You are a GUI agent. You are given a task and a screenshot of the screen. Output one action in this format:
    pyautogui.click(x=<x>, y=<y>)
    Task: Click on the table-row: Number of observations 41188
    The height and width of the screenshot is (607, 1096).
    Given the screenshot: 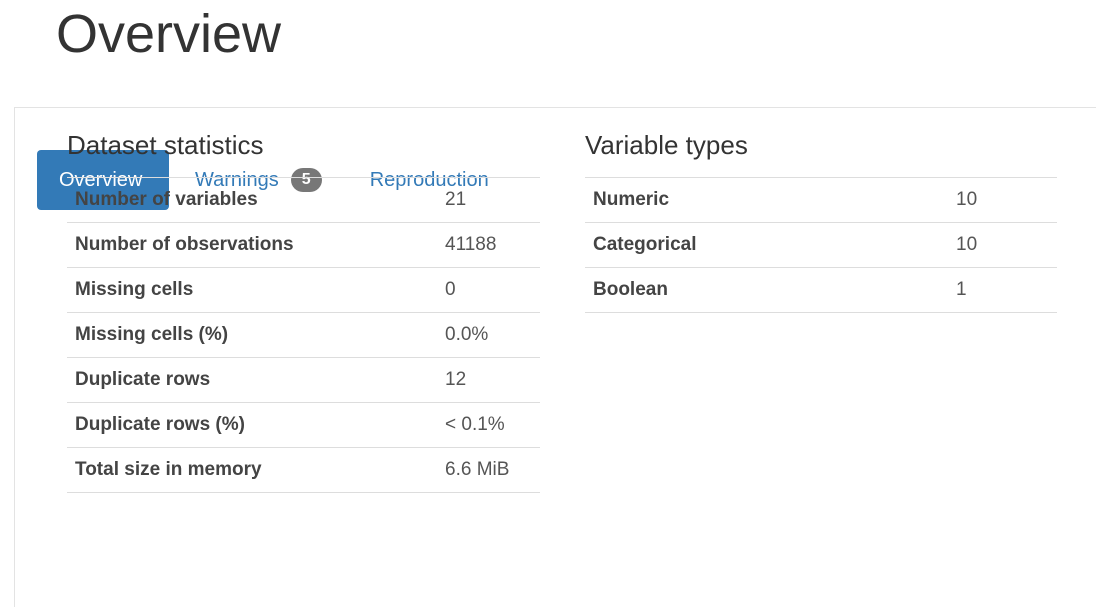 What is the action you would take?
    pyautogui.click(x=303, y=245)
    